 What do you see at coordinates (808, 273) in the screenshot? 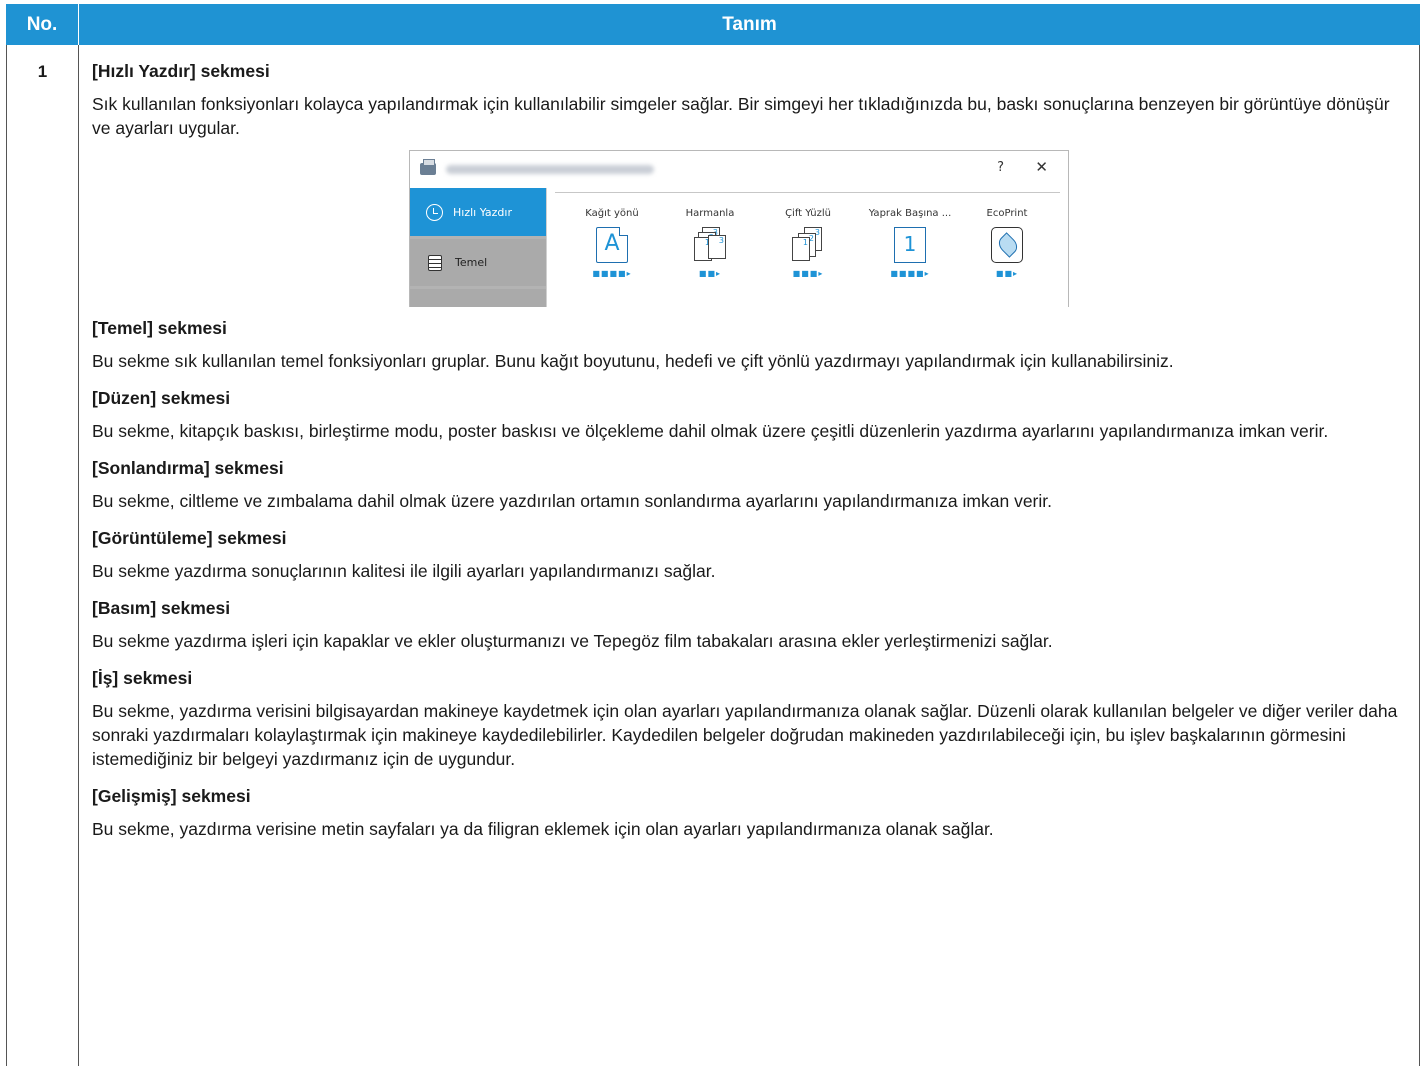
I see `item-dots: ■■■▸` at bounding box center [808, 273].